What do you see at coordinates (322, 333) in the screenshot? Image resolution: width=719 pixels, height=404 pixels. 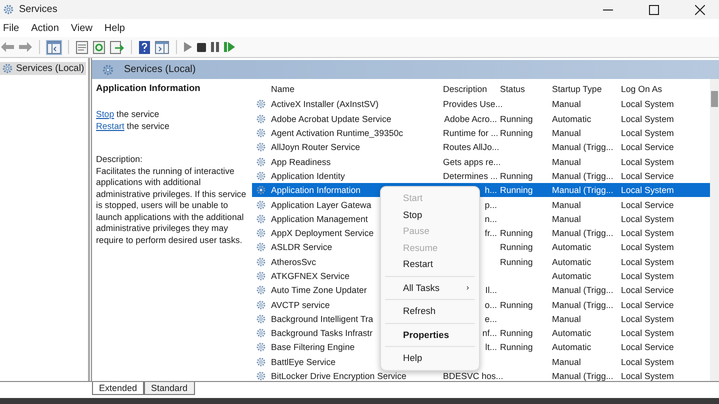 I see `name-cell: Background Tasks Infrastr` at bounding box center [322, 333].